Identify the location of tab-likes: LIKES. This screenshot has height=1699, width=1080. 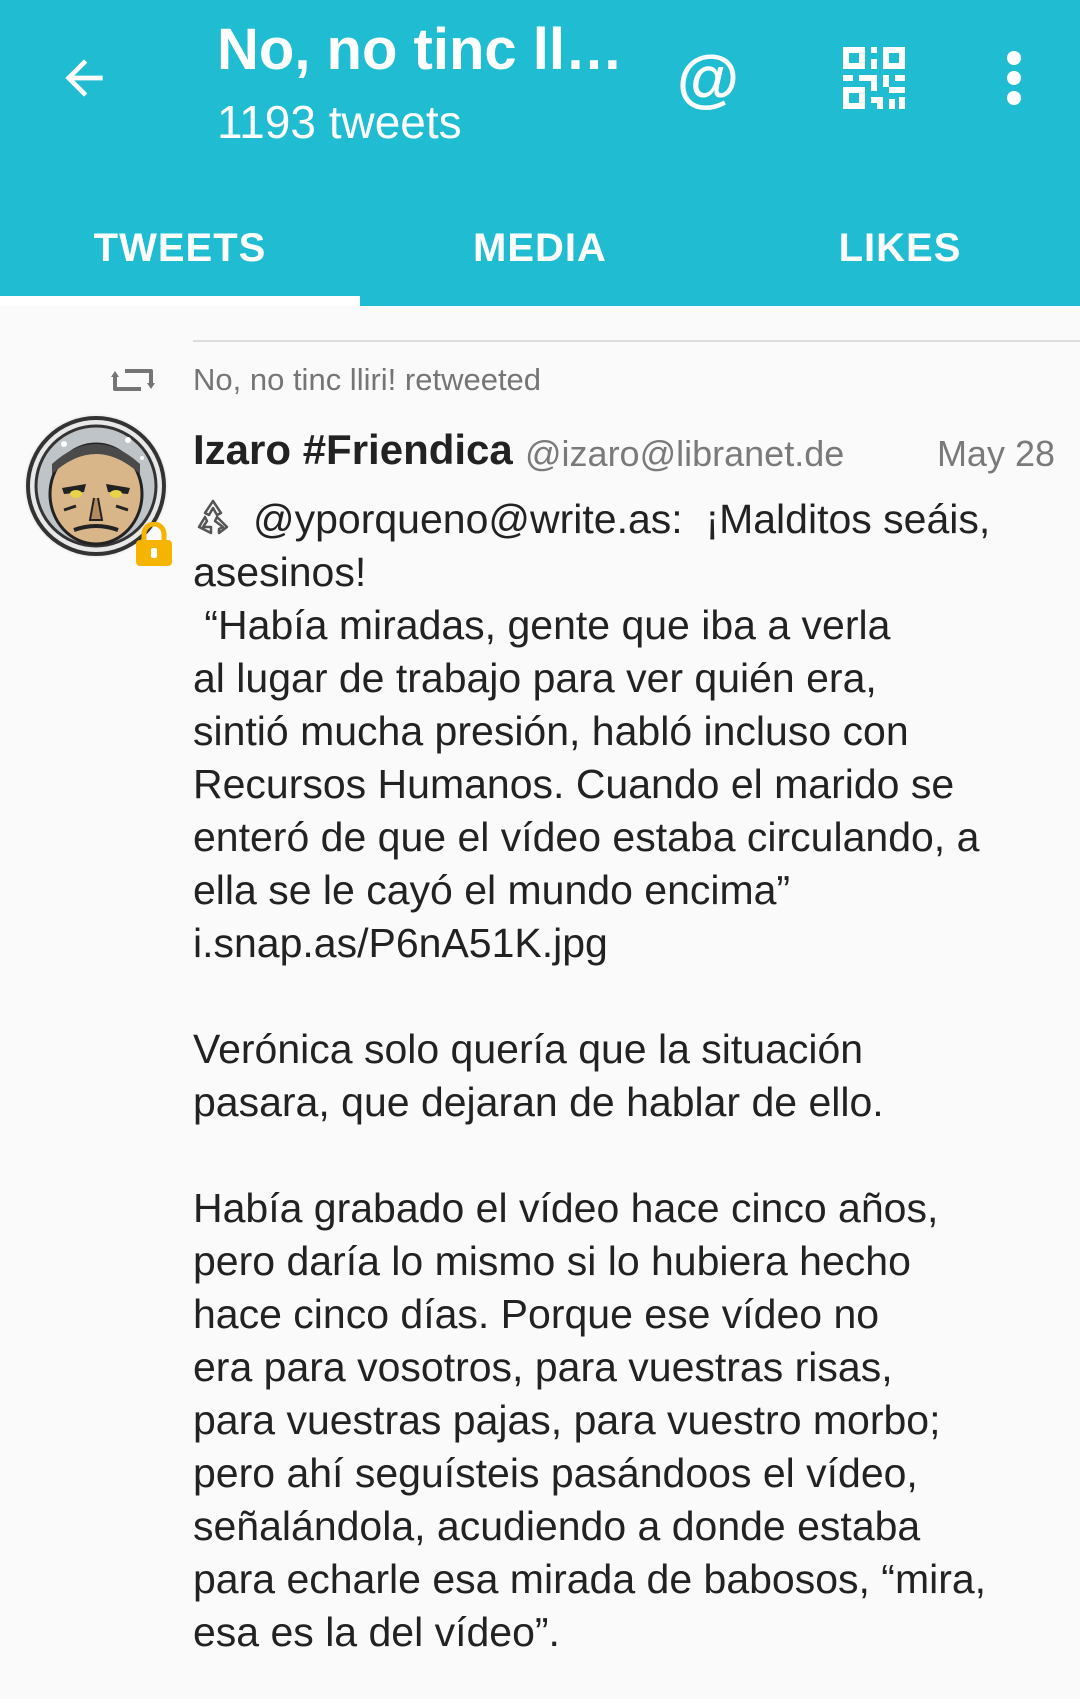
(900, 248).